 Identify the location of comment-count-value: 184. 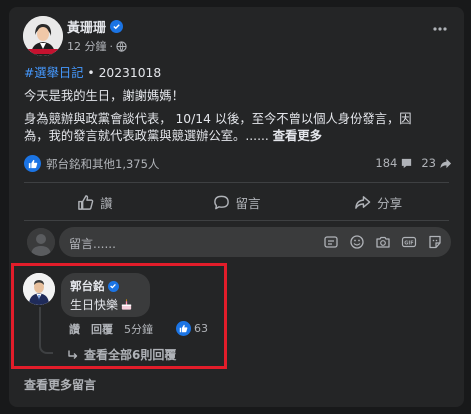
(386, 163).